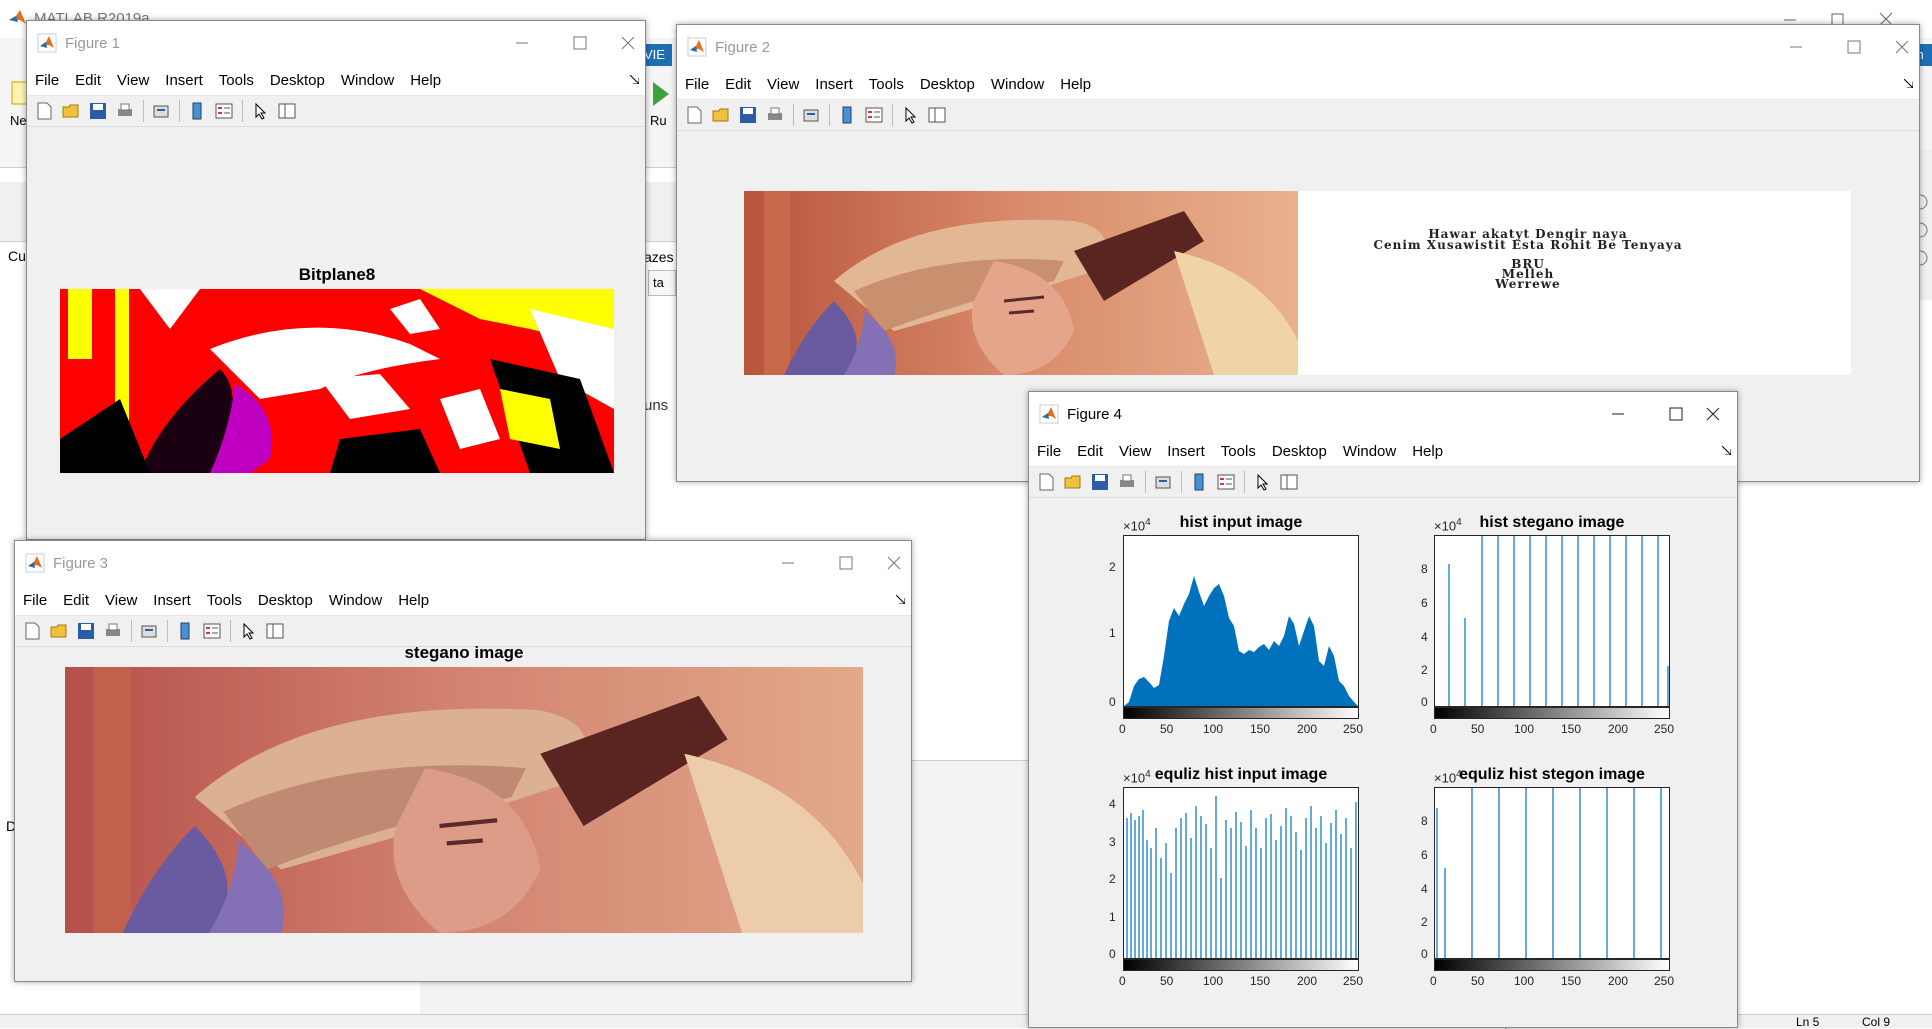  I want to click on y-tick: 2, so click(1424, 670).